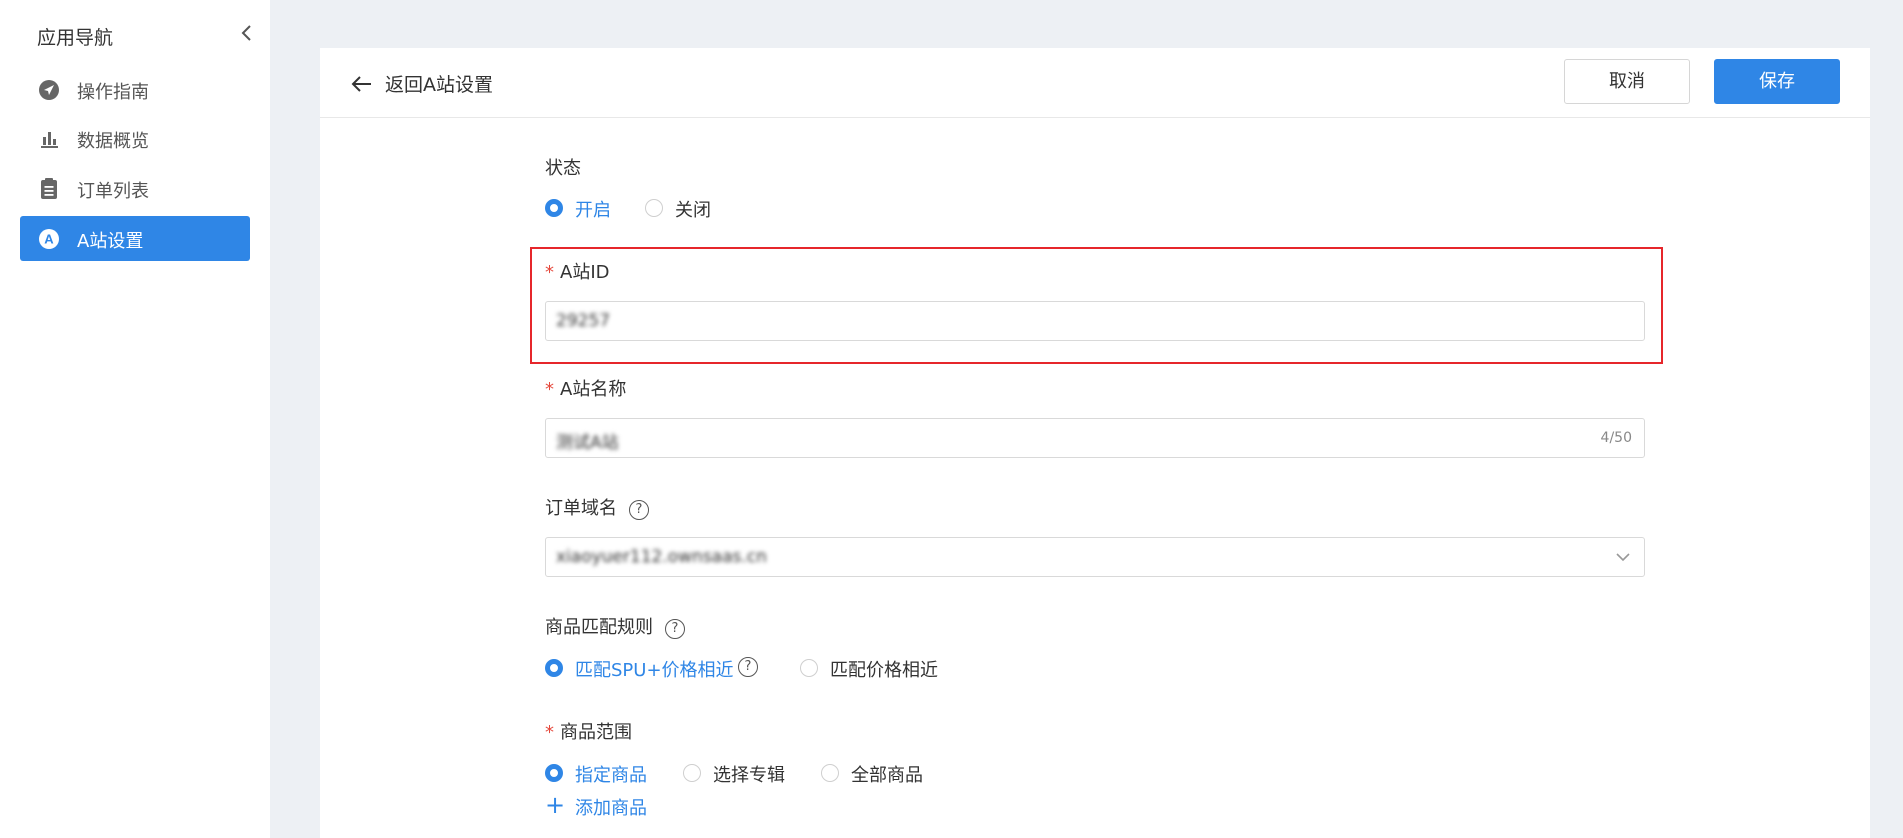  Describe the element at coordinates (599, 627) in the screenshot. I see `match-rule-label-text: 商品匹配规则` at that location.